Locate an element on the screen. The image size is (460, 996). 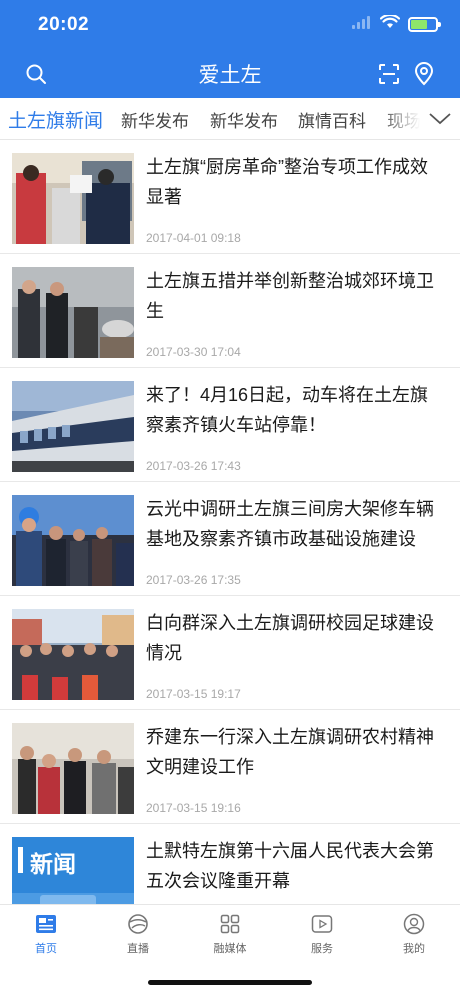
home-indicator is located at coordinates (230, 982).